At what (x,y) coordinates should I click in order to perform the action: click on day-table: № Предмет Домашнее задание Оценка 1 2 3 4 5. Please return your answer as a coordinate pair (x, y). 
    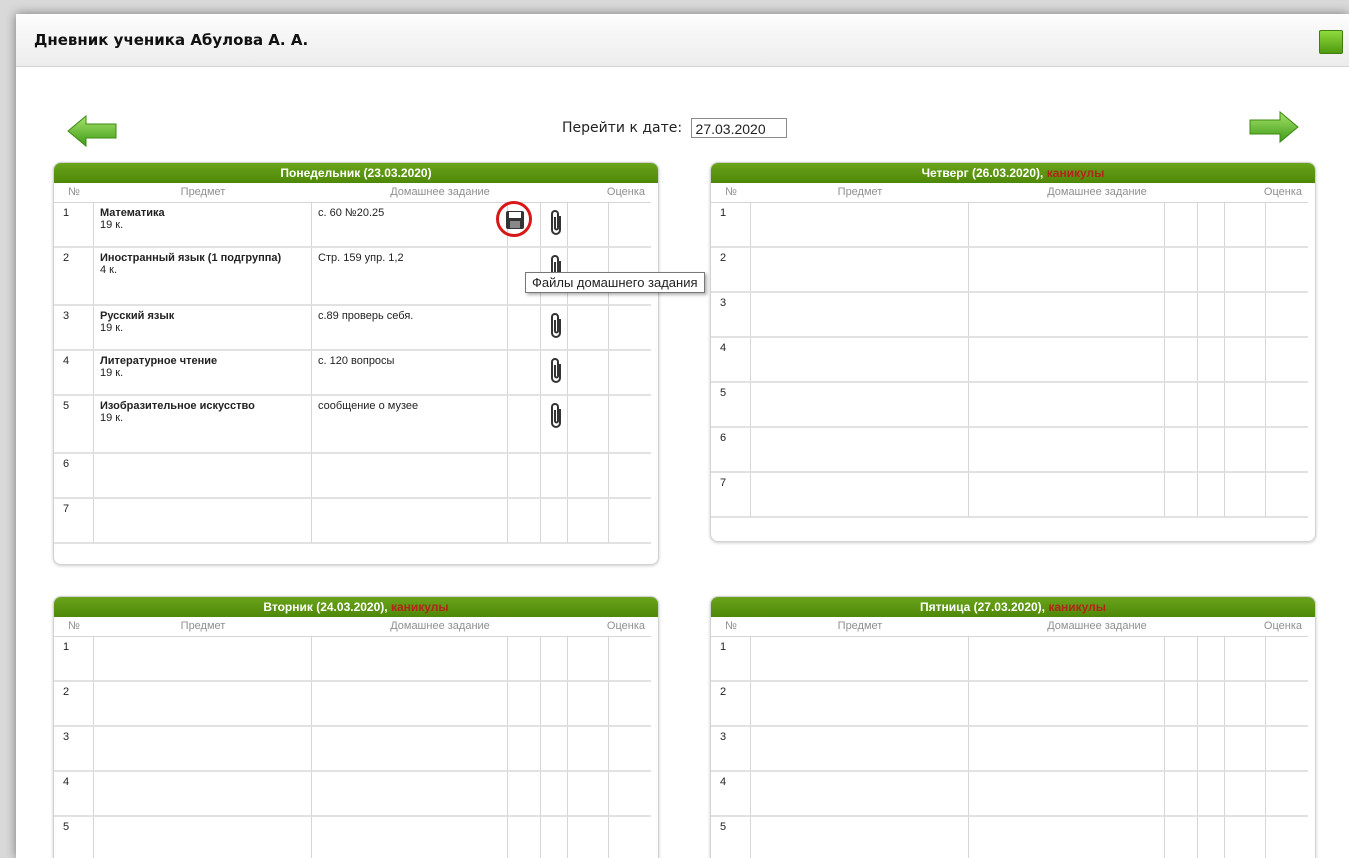
    Looking at the image, I should click on (1013, 737).